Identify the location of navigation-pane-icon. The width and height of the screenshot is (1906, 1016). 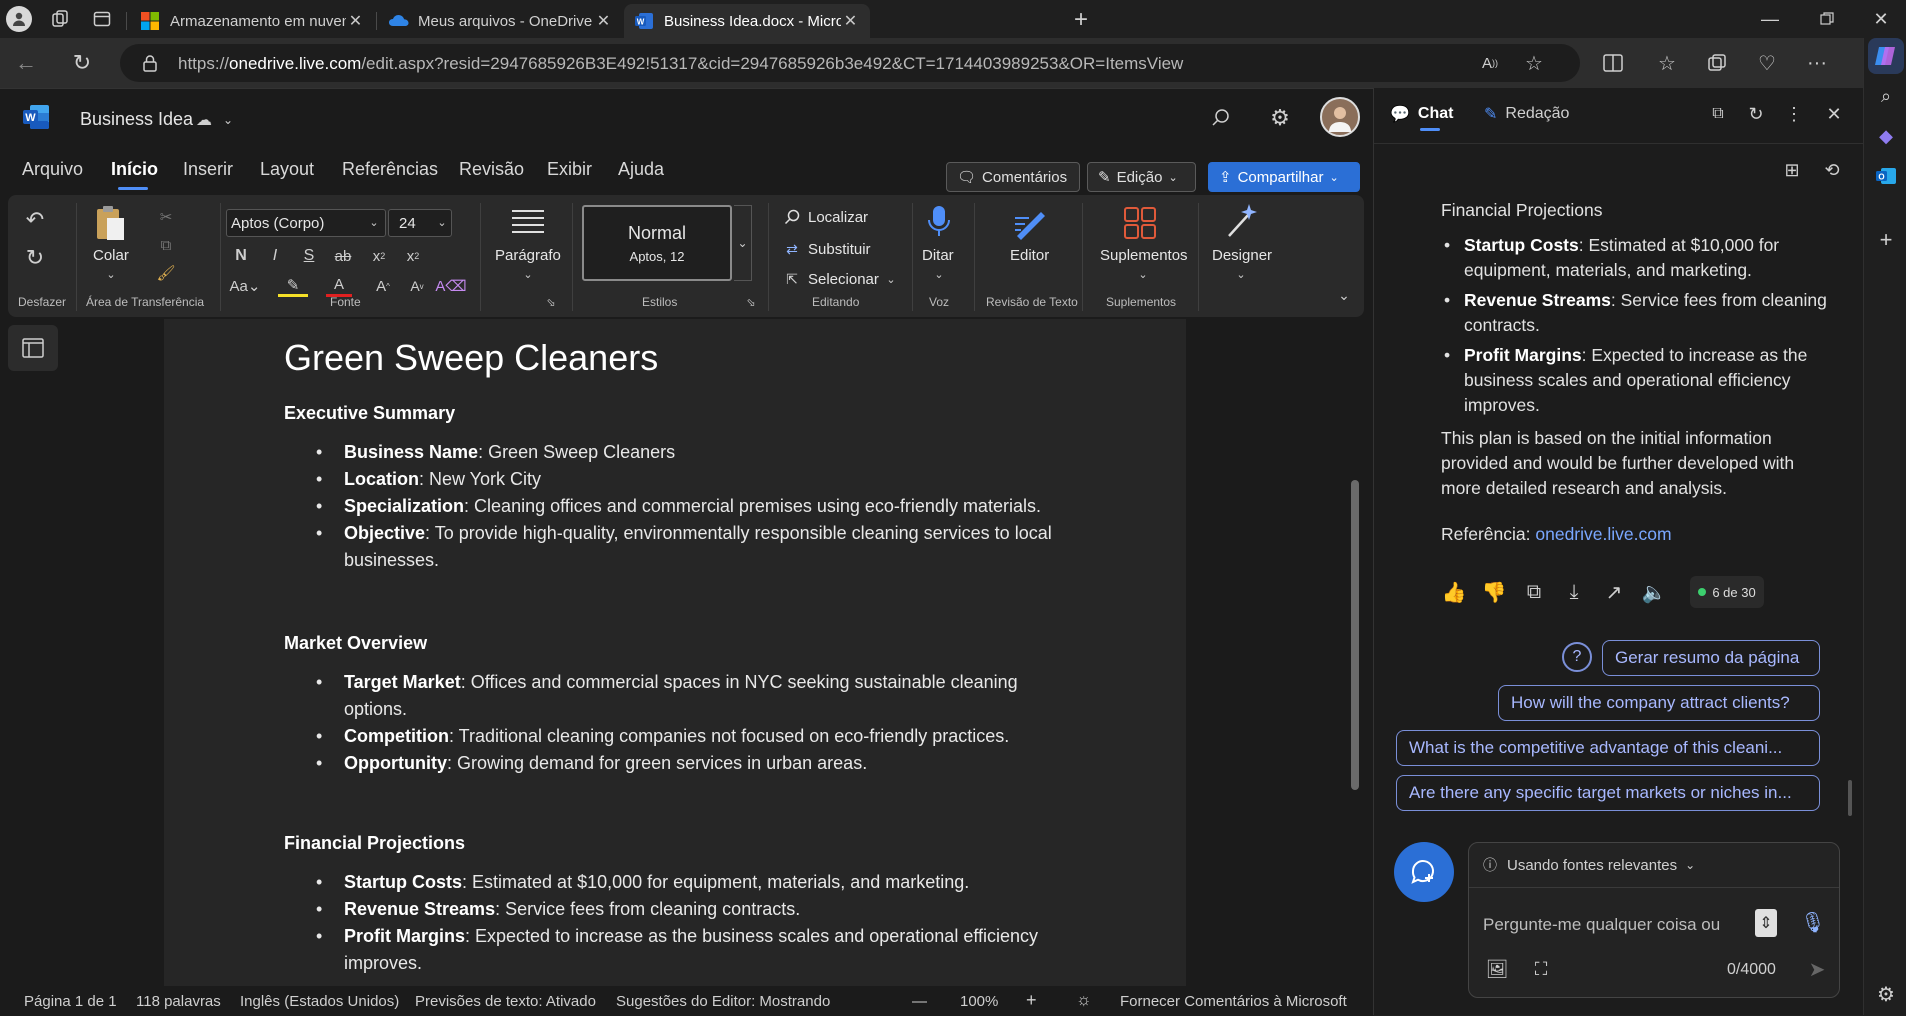
(33, 348).